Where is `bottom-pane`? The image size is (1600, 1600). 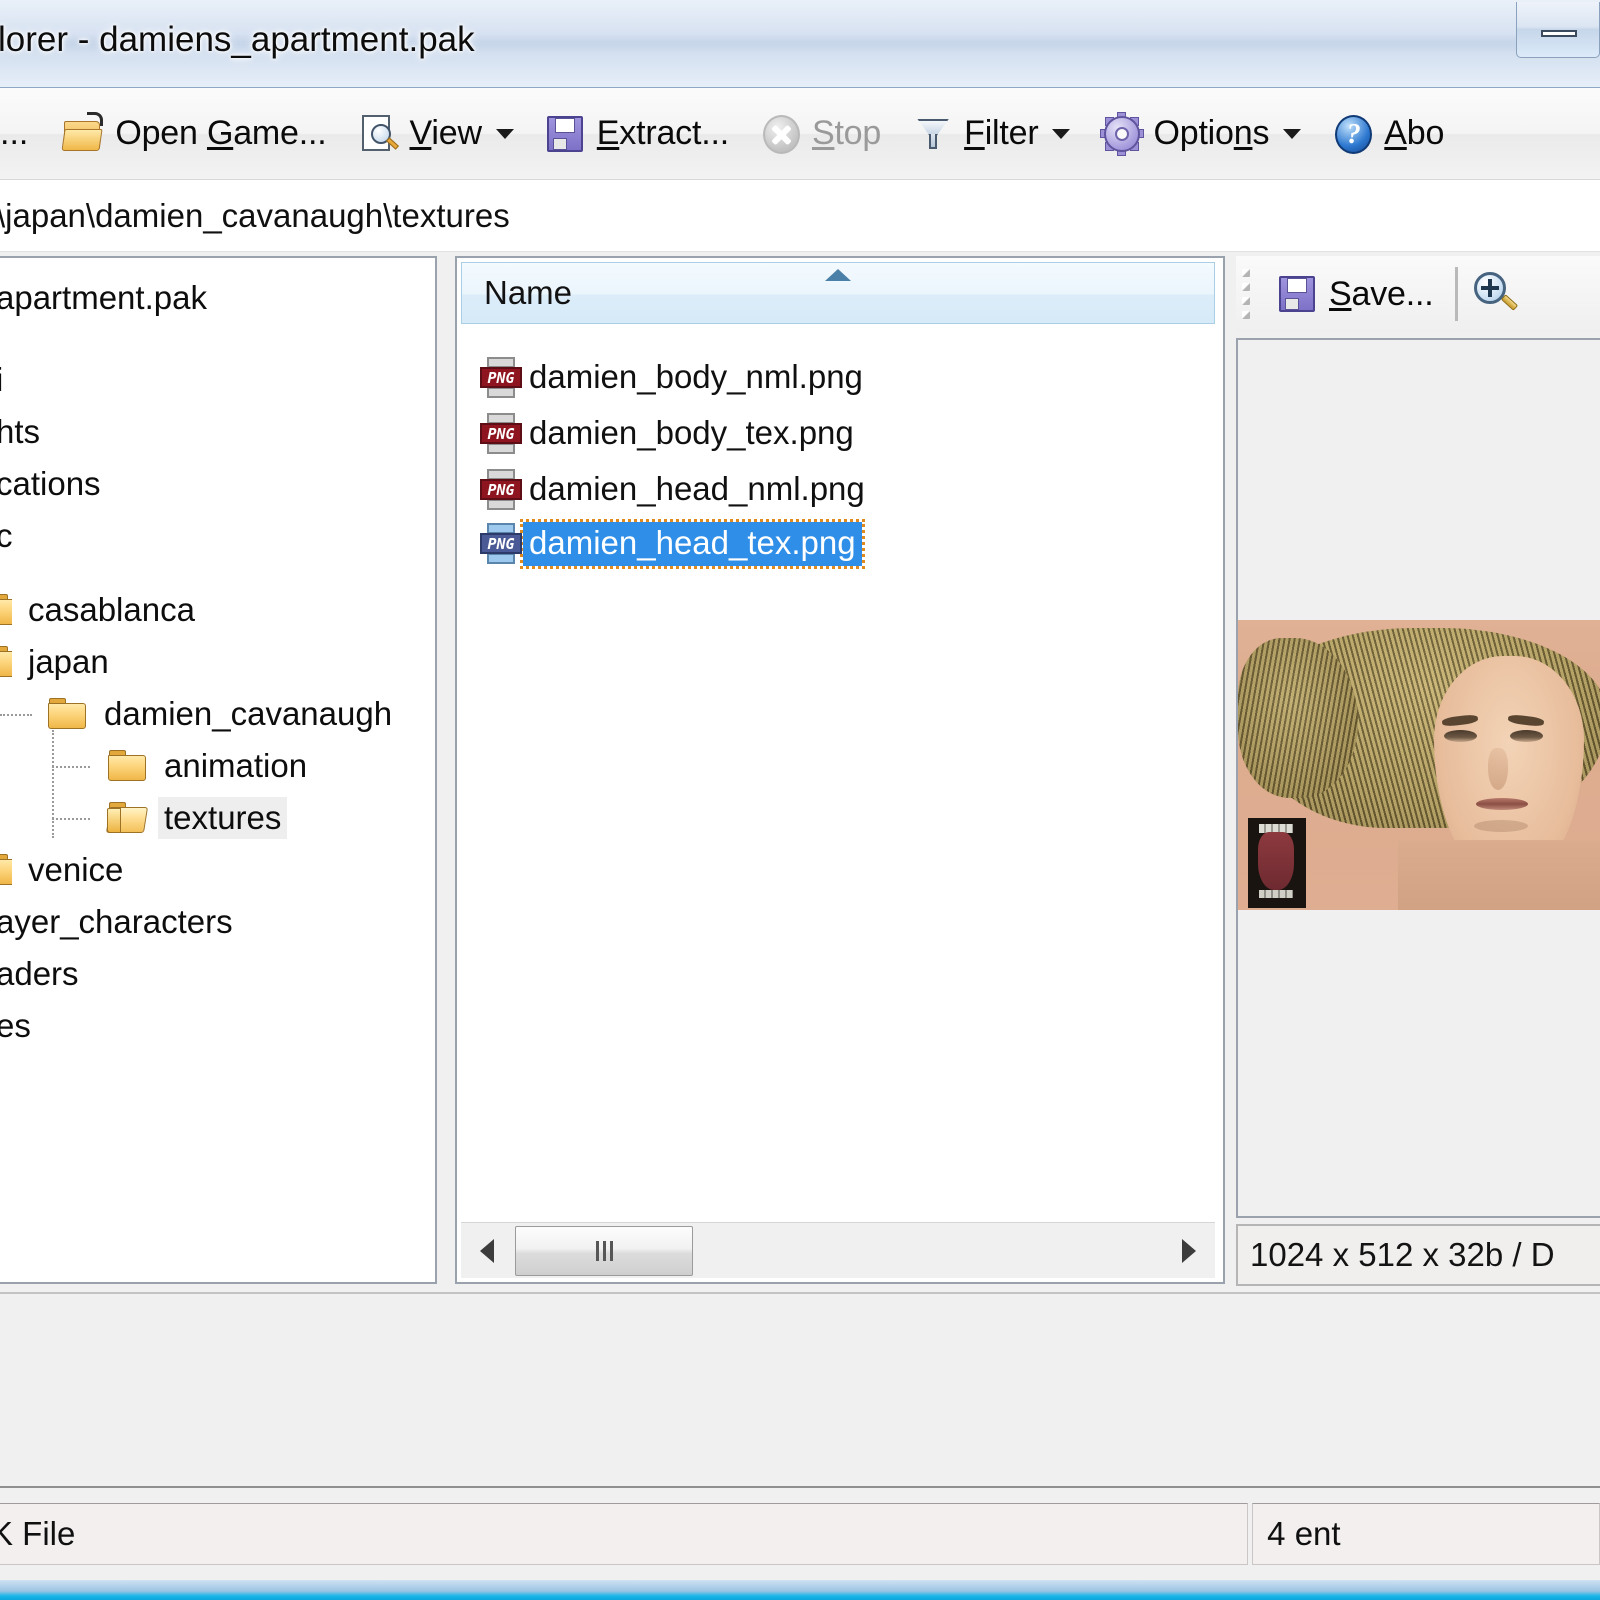 bottom-pane is located at coordinates (800, 1389).